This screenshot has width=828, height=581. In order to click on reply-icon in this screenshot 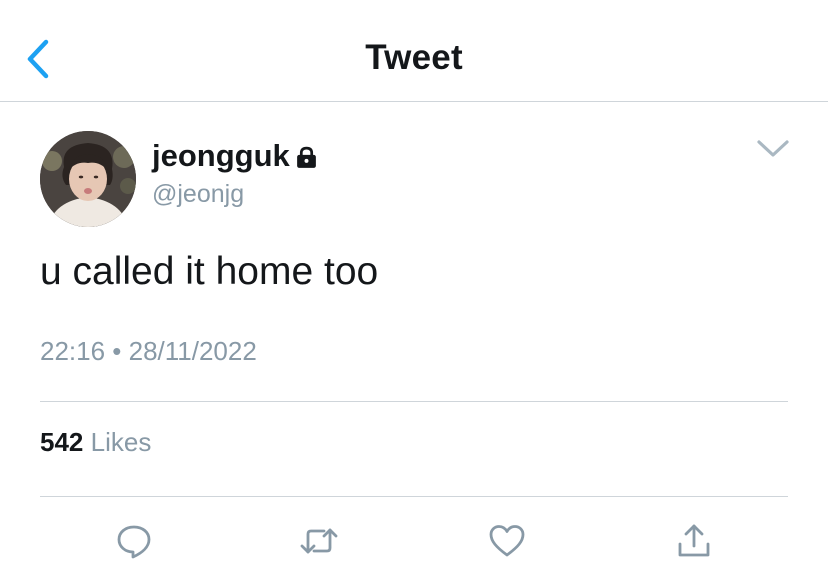, I will do `click(134, 542)`.